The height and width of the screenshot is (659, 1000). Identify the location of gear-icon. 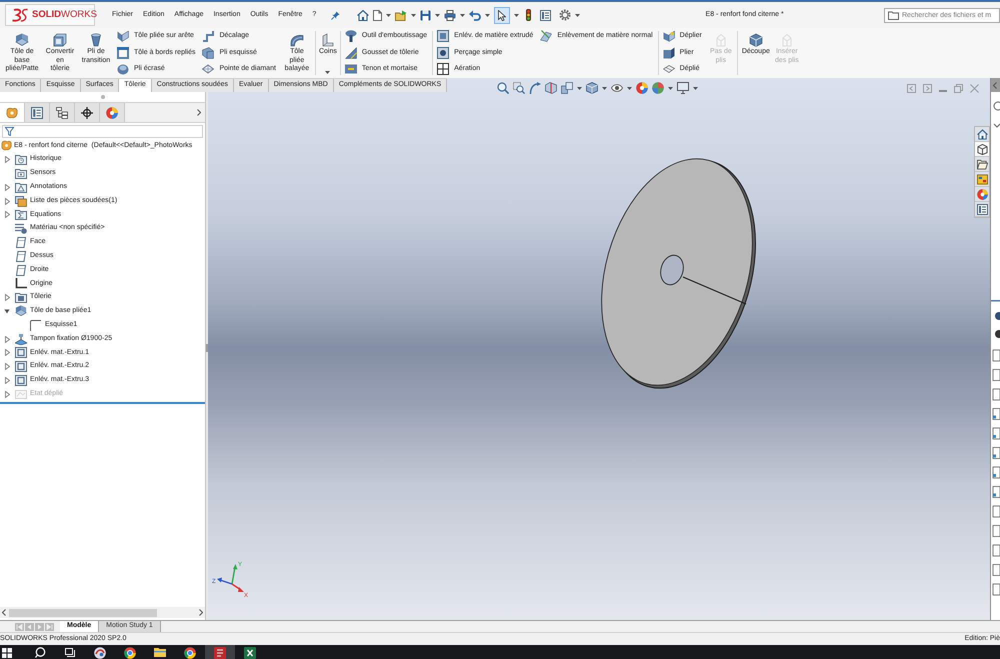
(565, 15).